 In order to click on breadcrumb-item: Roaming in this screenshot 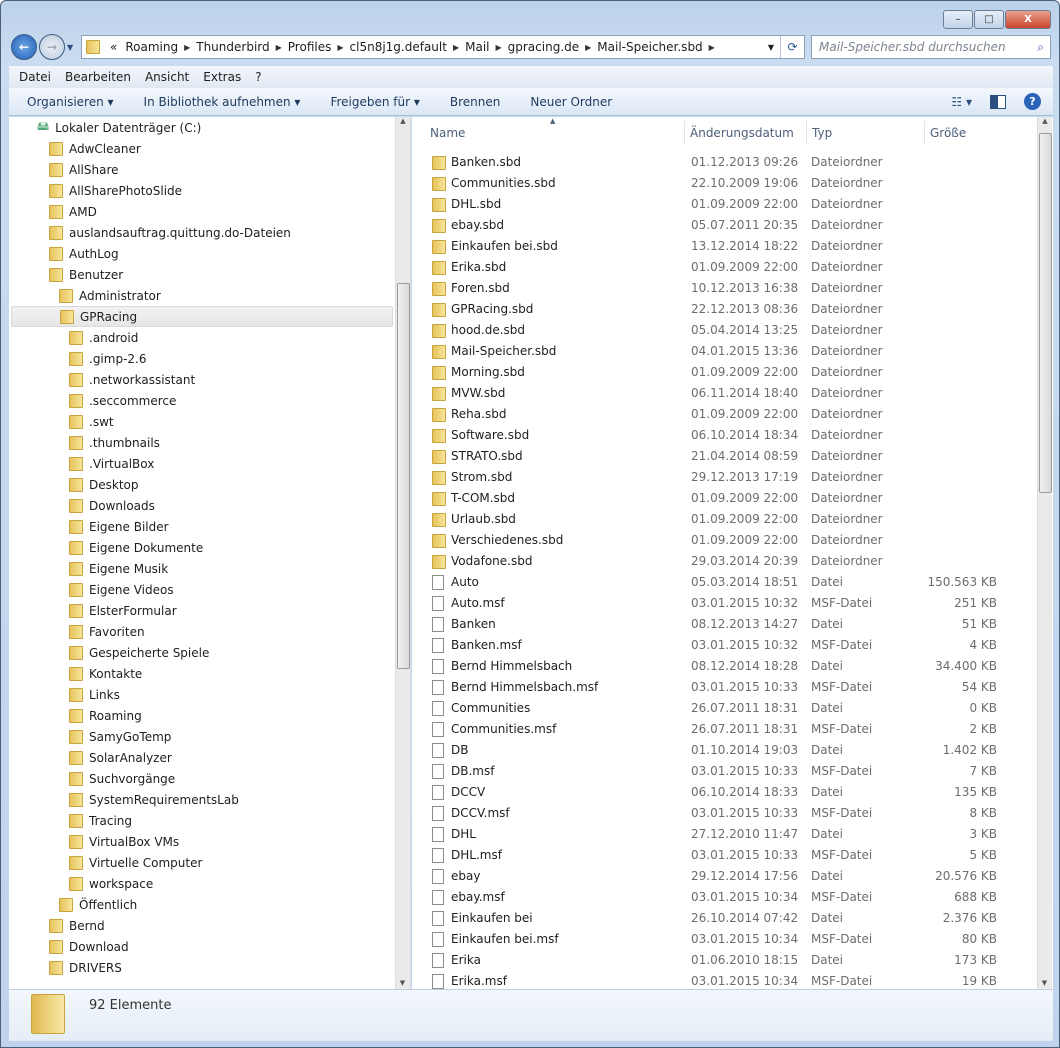, I will do `click(151, 47)`.